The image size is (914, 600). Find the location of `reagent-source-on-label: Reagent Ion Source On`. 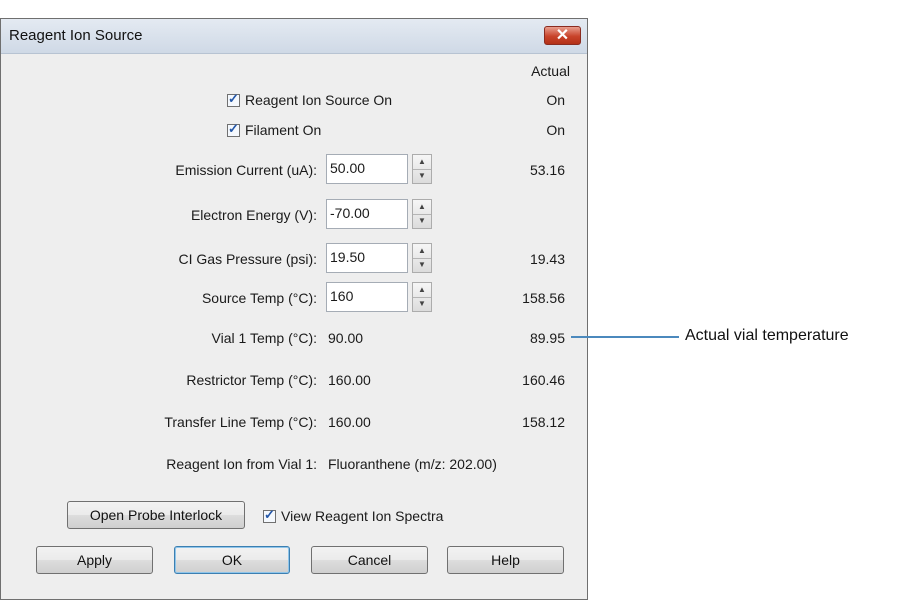

reagent-source-on-label: Reagent Ion Source On is located at coordinates (319, 100).